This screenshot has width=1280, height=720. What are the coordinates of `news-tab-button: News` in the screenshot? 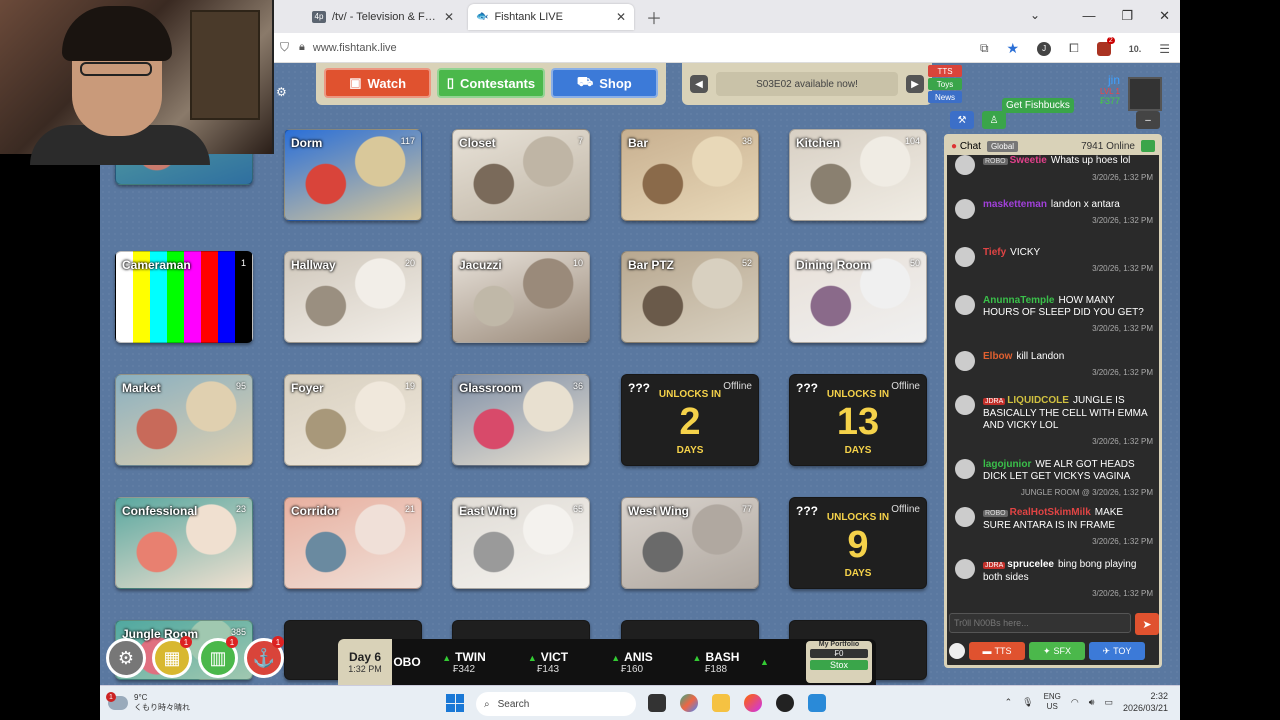 It's located at (945, 97).